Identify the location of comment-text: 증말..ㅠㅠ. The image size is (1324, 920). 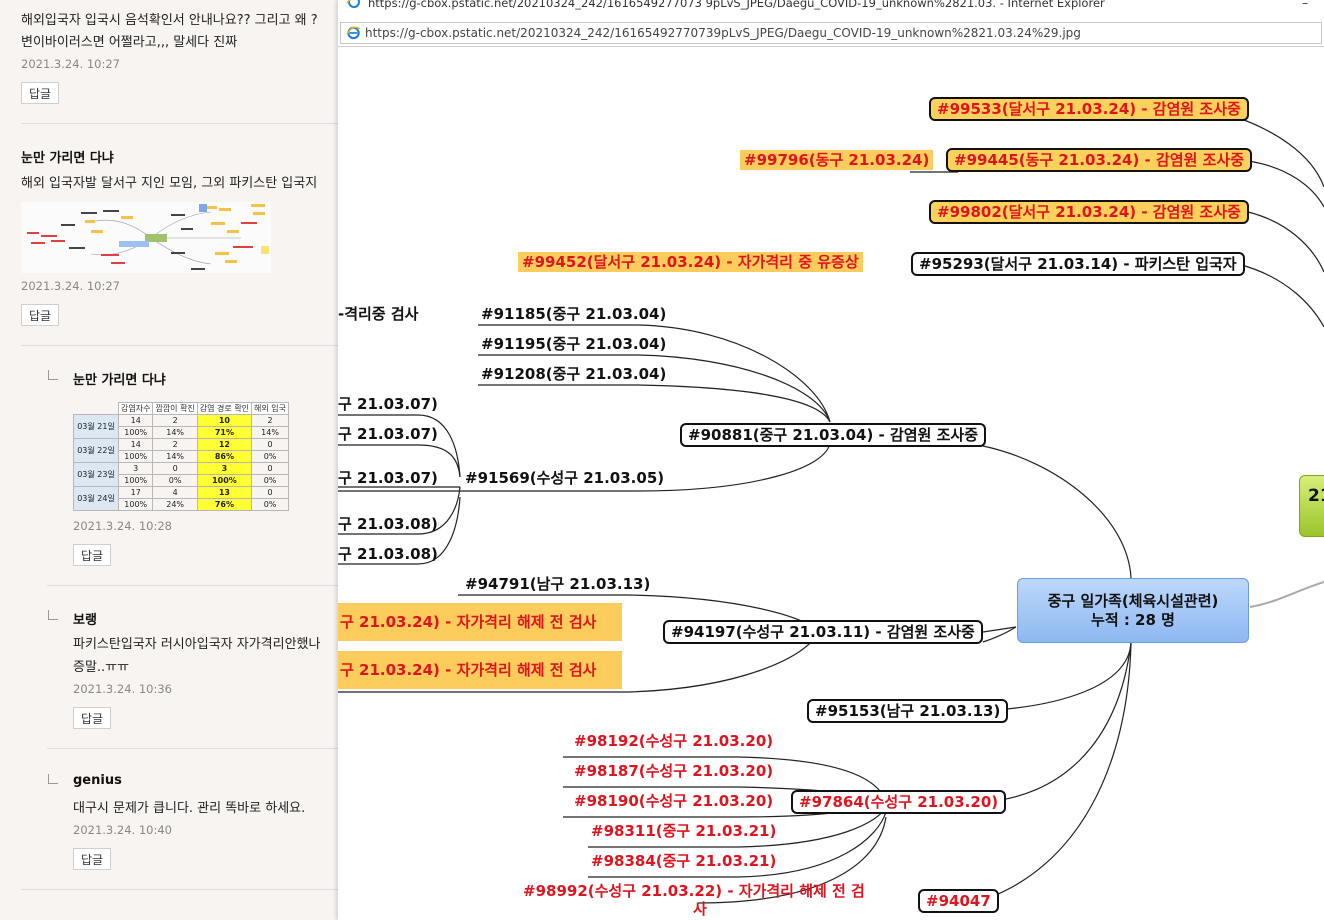
(101, 667).